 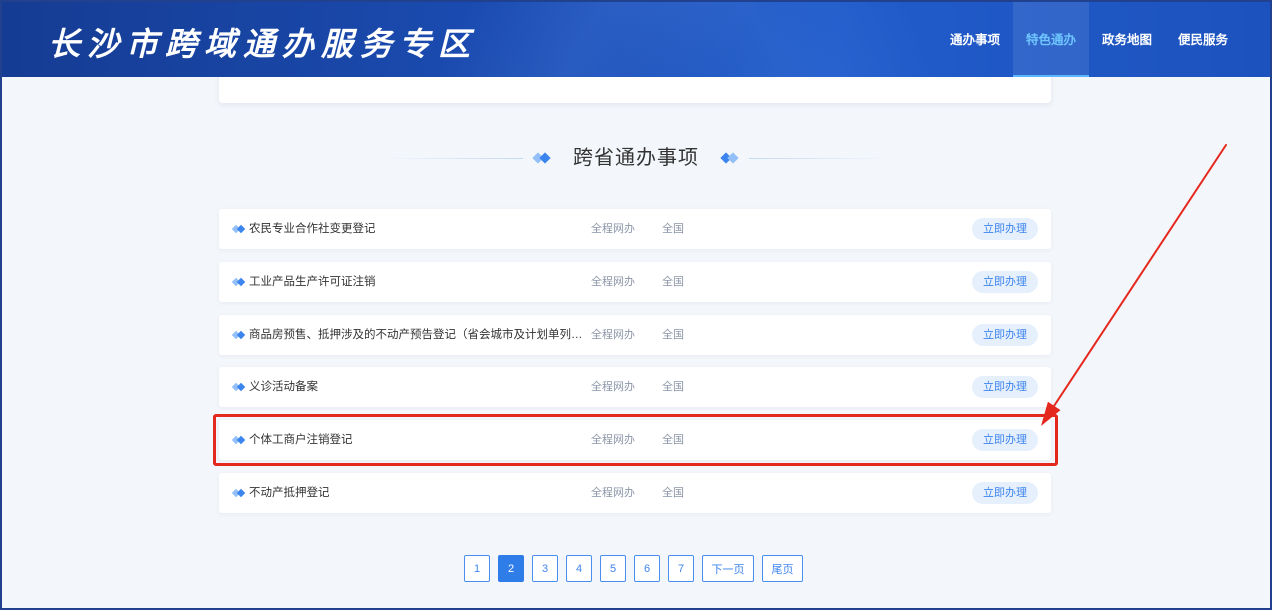 I want to click on main-nav: 通办事项 特色通办 政务地图 便民服务, so click(x=1089, y=38).